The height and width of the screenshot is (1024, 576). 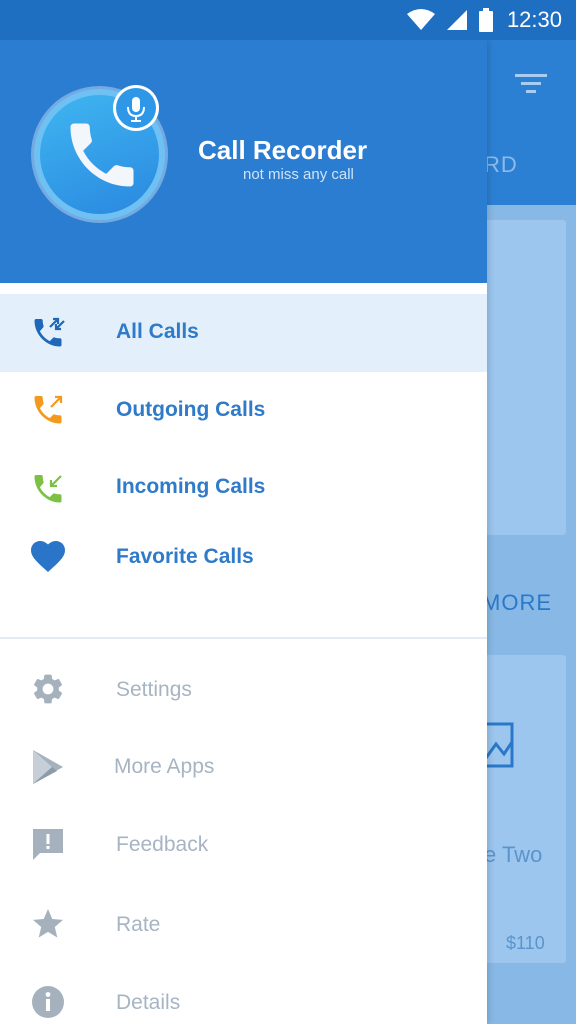 I want to click on menu-item-incoming-calls: Incoming Calls, so click(x=243, y=489).